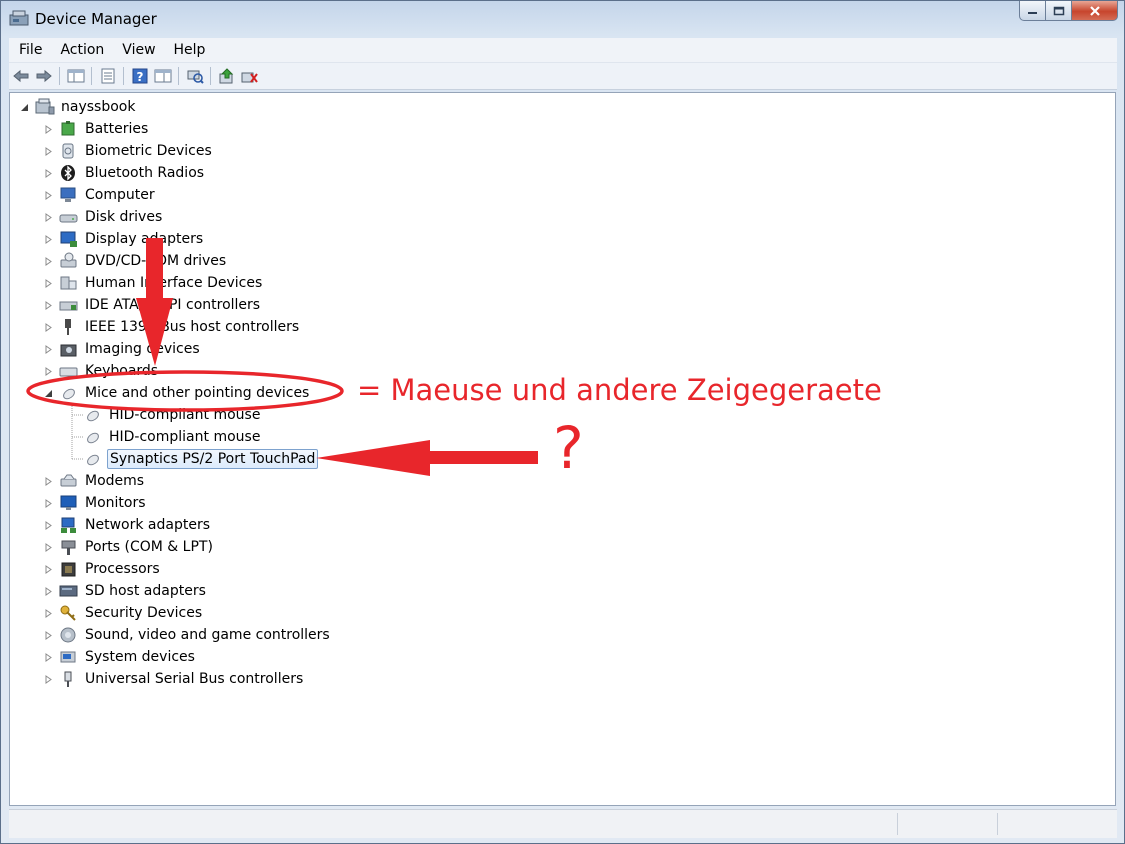 This screenshot has width=1125, height=844. I want to click on close-button, so click(1095, 11).